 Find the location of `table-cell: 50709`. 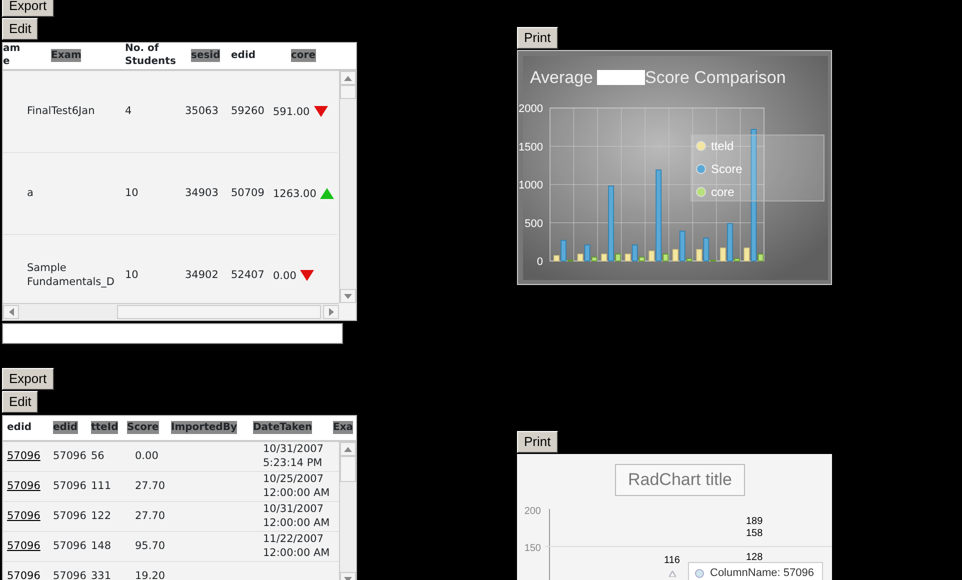

table-cell: 50709 is located at coordinates (247, 193).